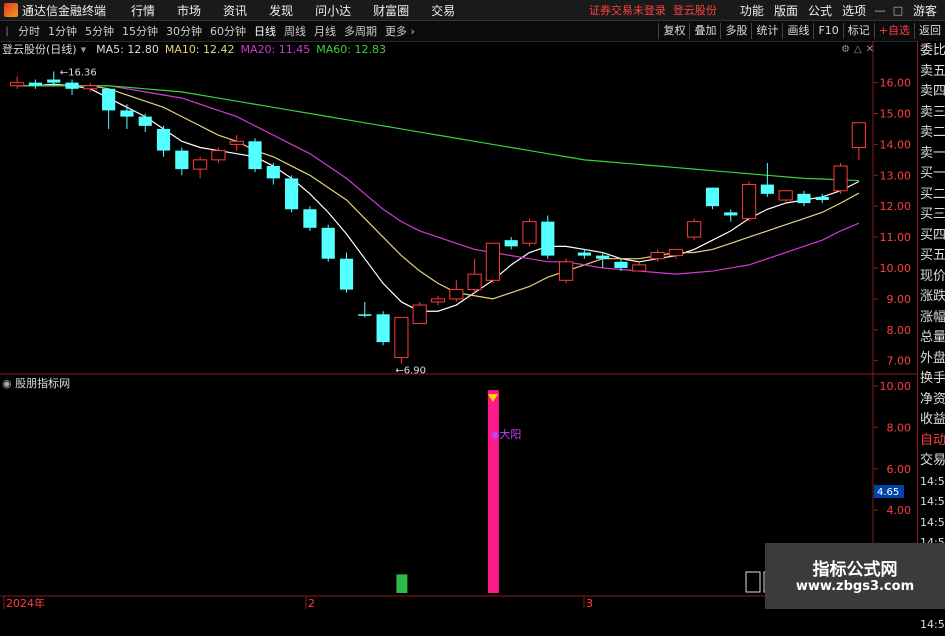 Image resolution: width=945 pixels, height=636 pixels. Describe the element at coordinates (820, 10) in the screenshot. I see `menu-gongshi: 公式` at that location.